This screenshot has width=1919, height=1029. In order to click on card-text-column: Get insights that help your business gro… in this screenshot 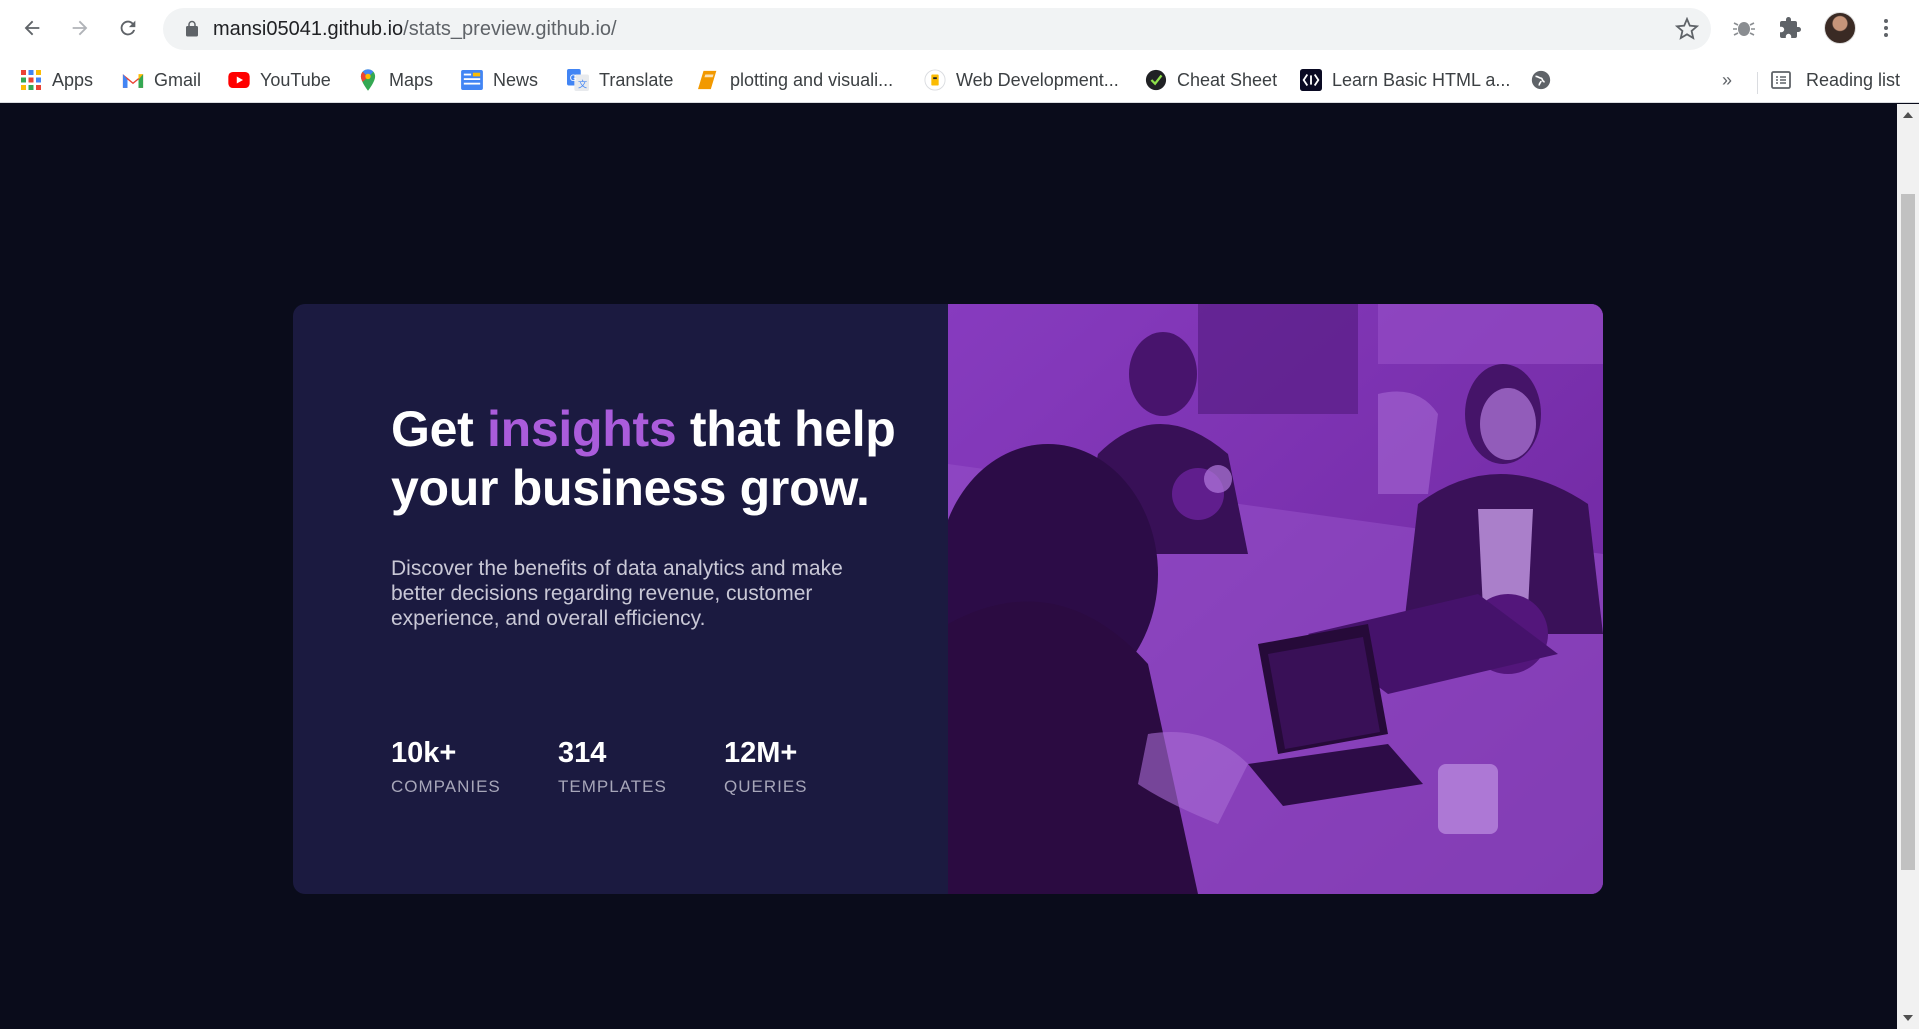, I will do `click(651, 515)`.